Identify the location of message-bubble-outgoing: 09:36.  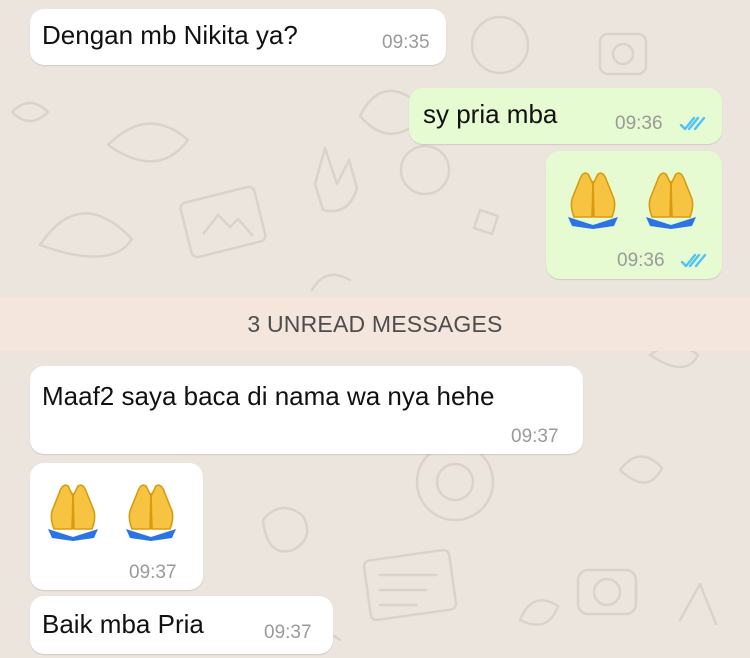
(634, 215).